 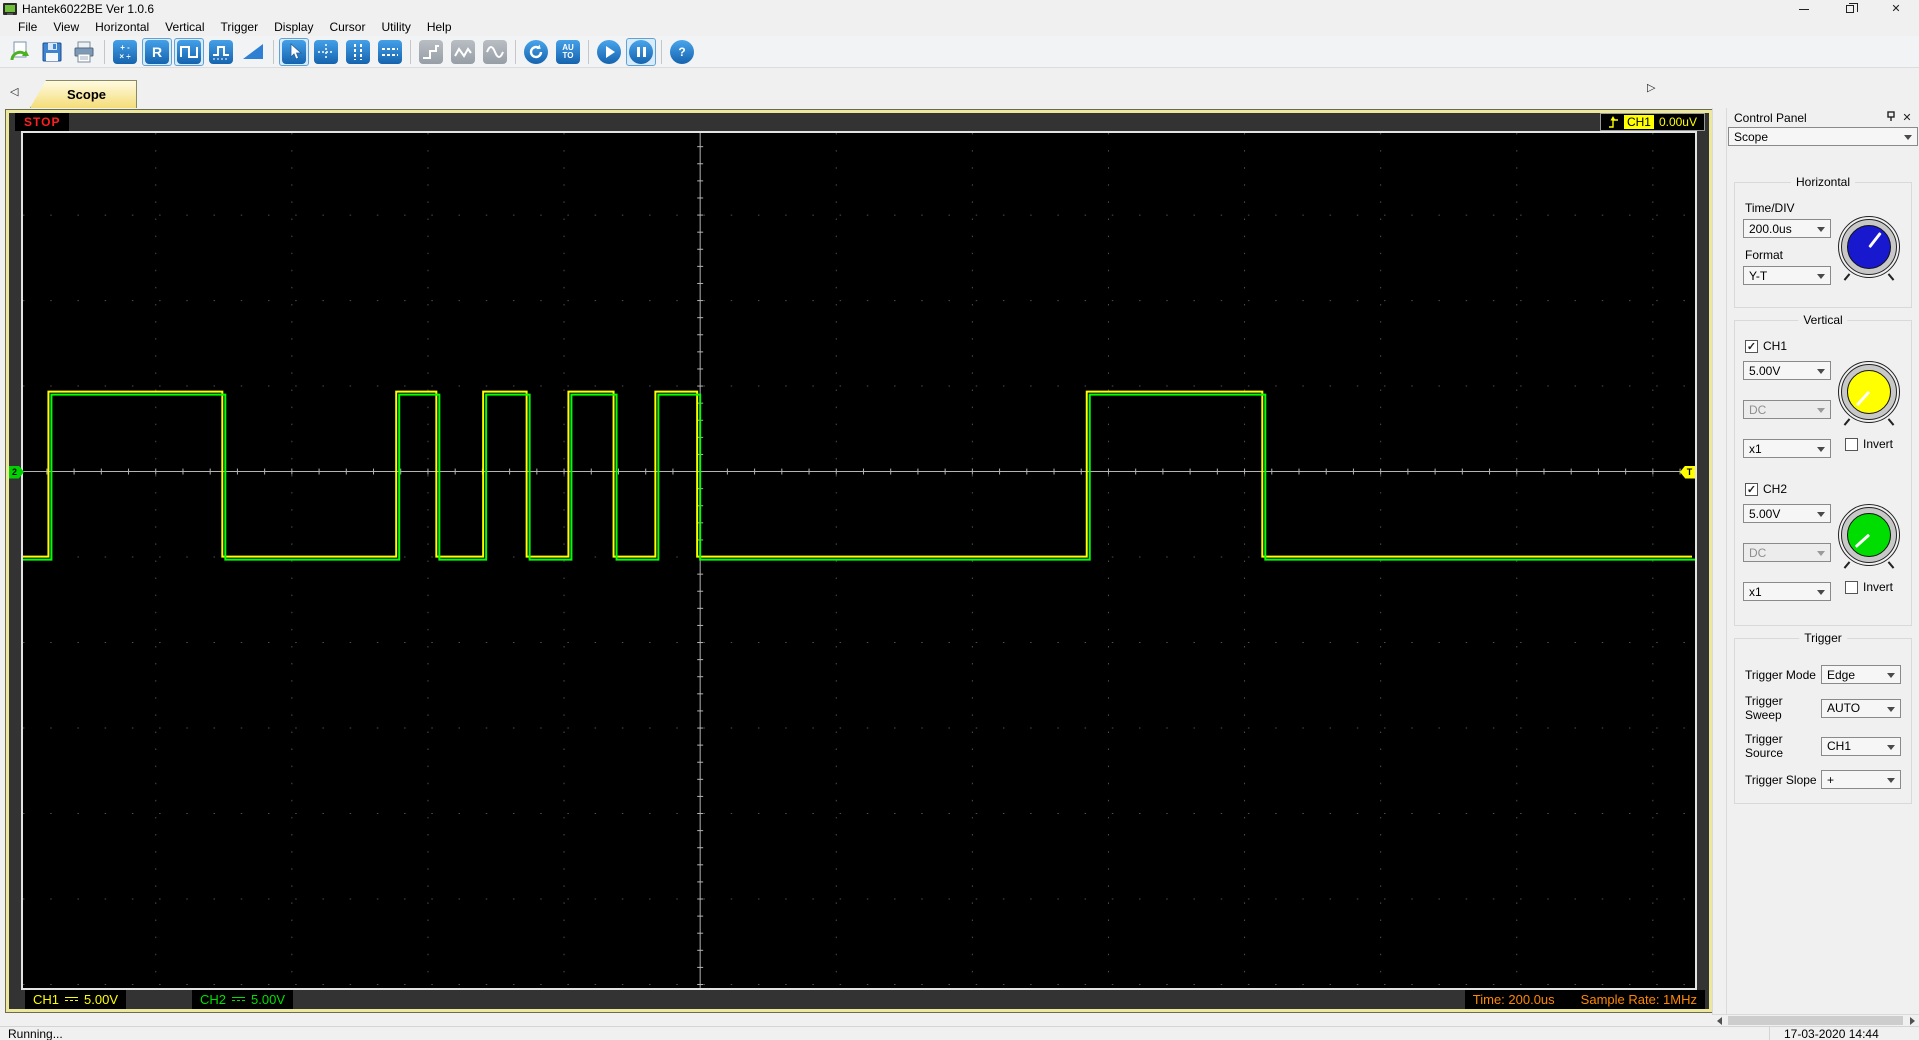 What do you see at coordinates (157, 51) in the screenshot?
I see `reference-wave-button: R` at bounding box center [157, 51].